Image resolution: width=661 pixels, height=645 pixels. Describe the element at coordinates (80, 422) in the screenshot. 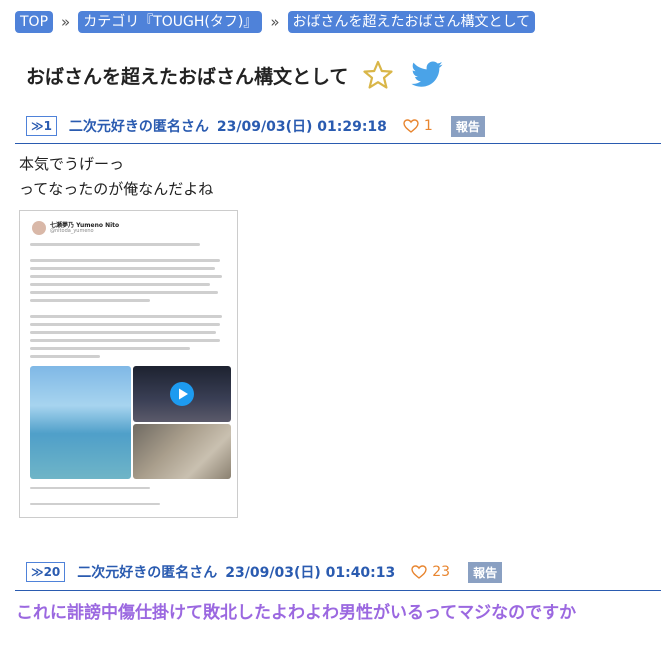

I see `tweet-photo-beach` at that location.